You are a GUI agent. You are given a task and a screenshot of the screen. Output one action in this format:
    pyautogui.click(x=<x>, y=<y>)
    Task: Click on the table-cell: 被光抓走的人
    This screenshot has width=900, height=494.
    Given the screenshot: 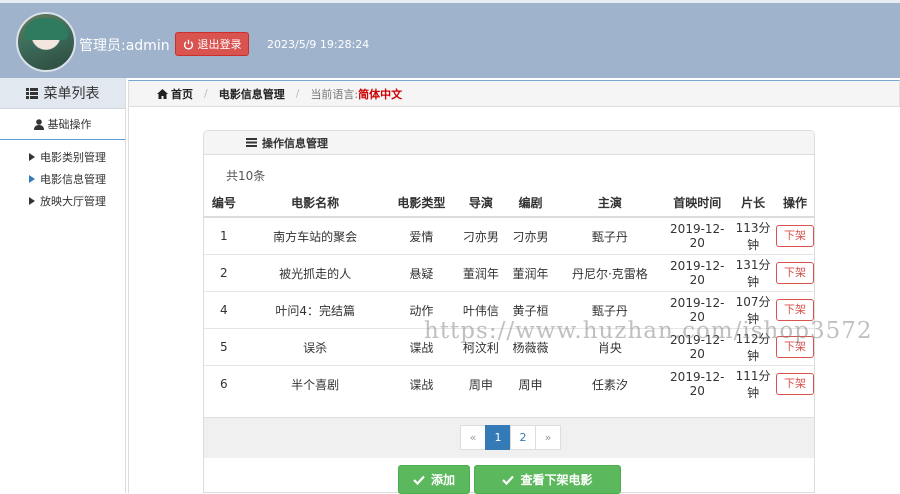 What is the action you would take?
    pyautogui.click(x=315, y=273)
    